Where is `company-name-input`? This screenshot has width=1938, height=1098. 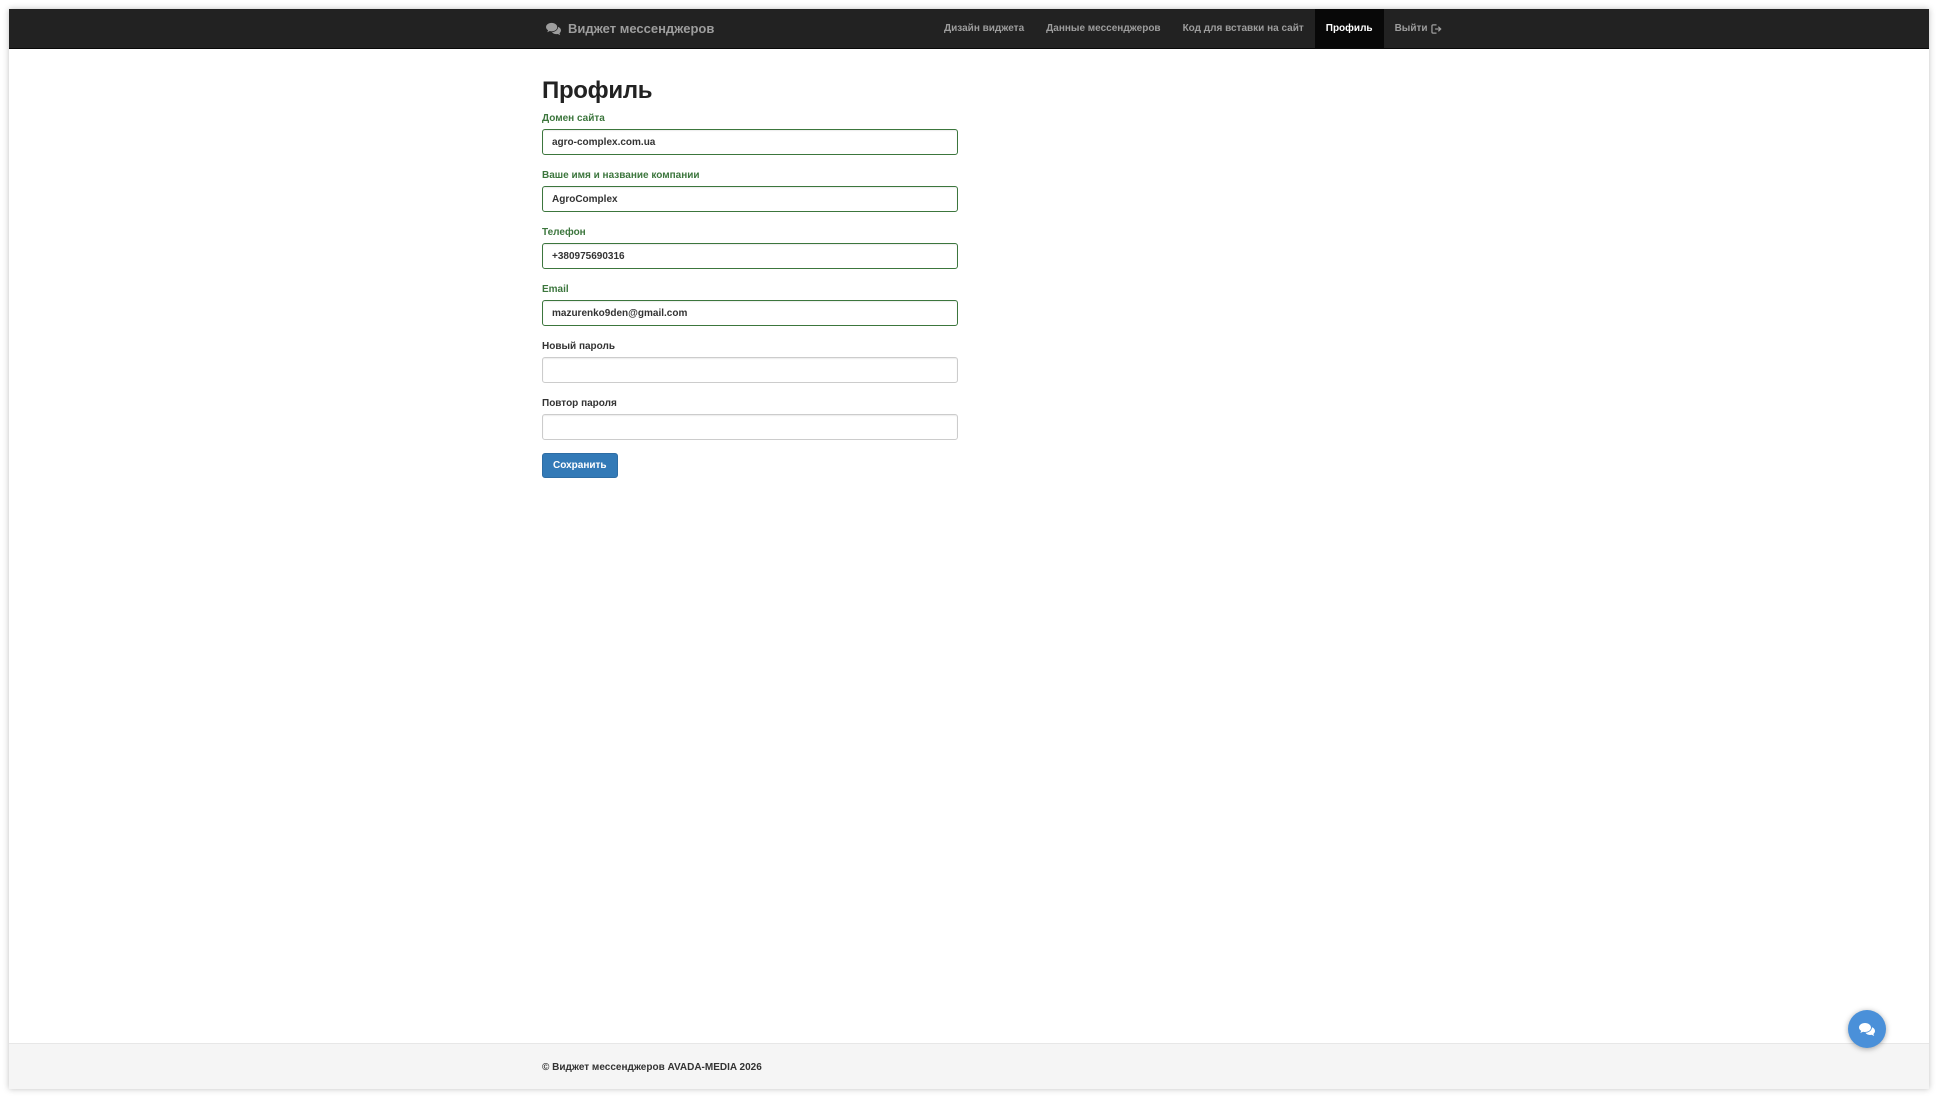 company-name-input is located at coordinates (750, 199).